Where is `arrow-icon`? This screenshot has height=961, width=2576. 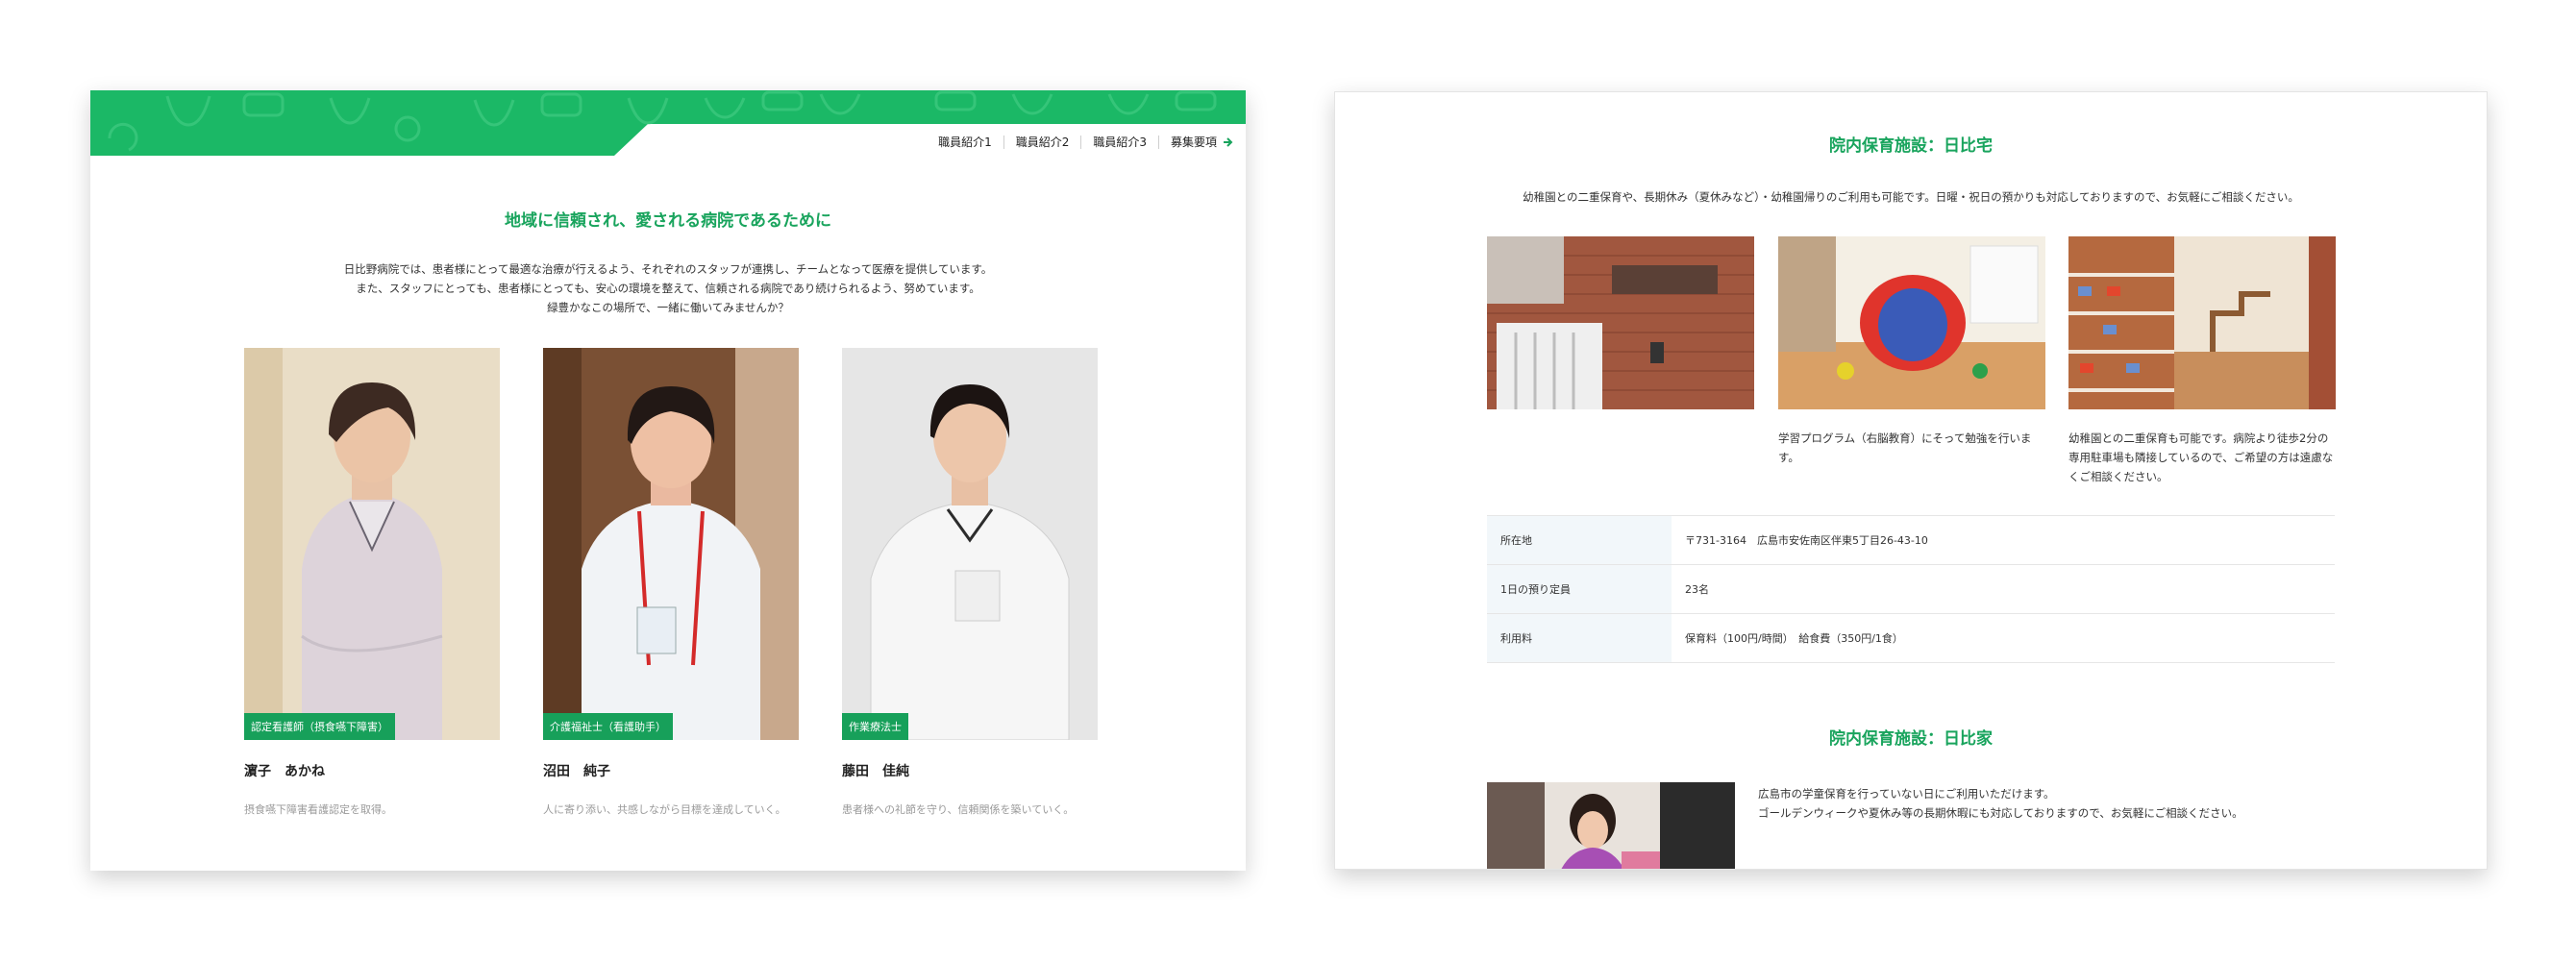 arrow-icon is located at coordinates (1228, 142).